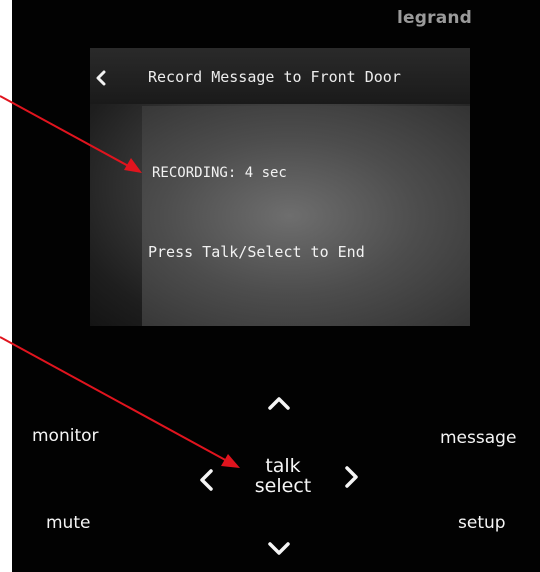 Image resolution: width=540 pixels, height=572 pixels. I want to click on chevron-right-icon, so click(351, 477).